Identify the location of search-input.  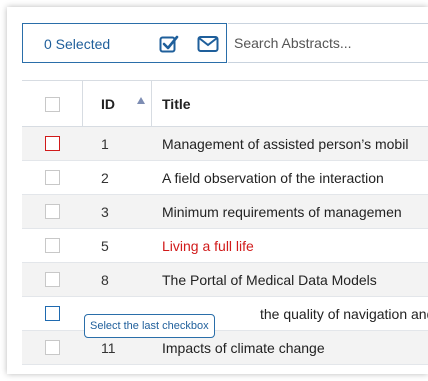
(328, 43).